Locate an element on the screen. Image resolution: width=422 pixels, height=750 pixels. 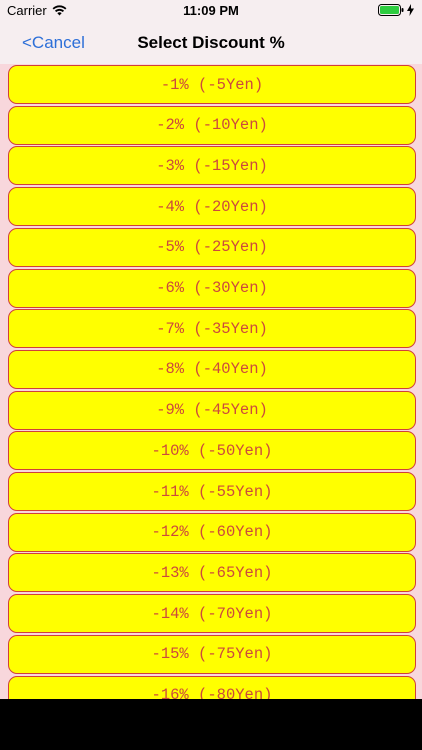
status-bar: Carrier 11:09 PM is located at coordinates (211, 11).